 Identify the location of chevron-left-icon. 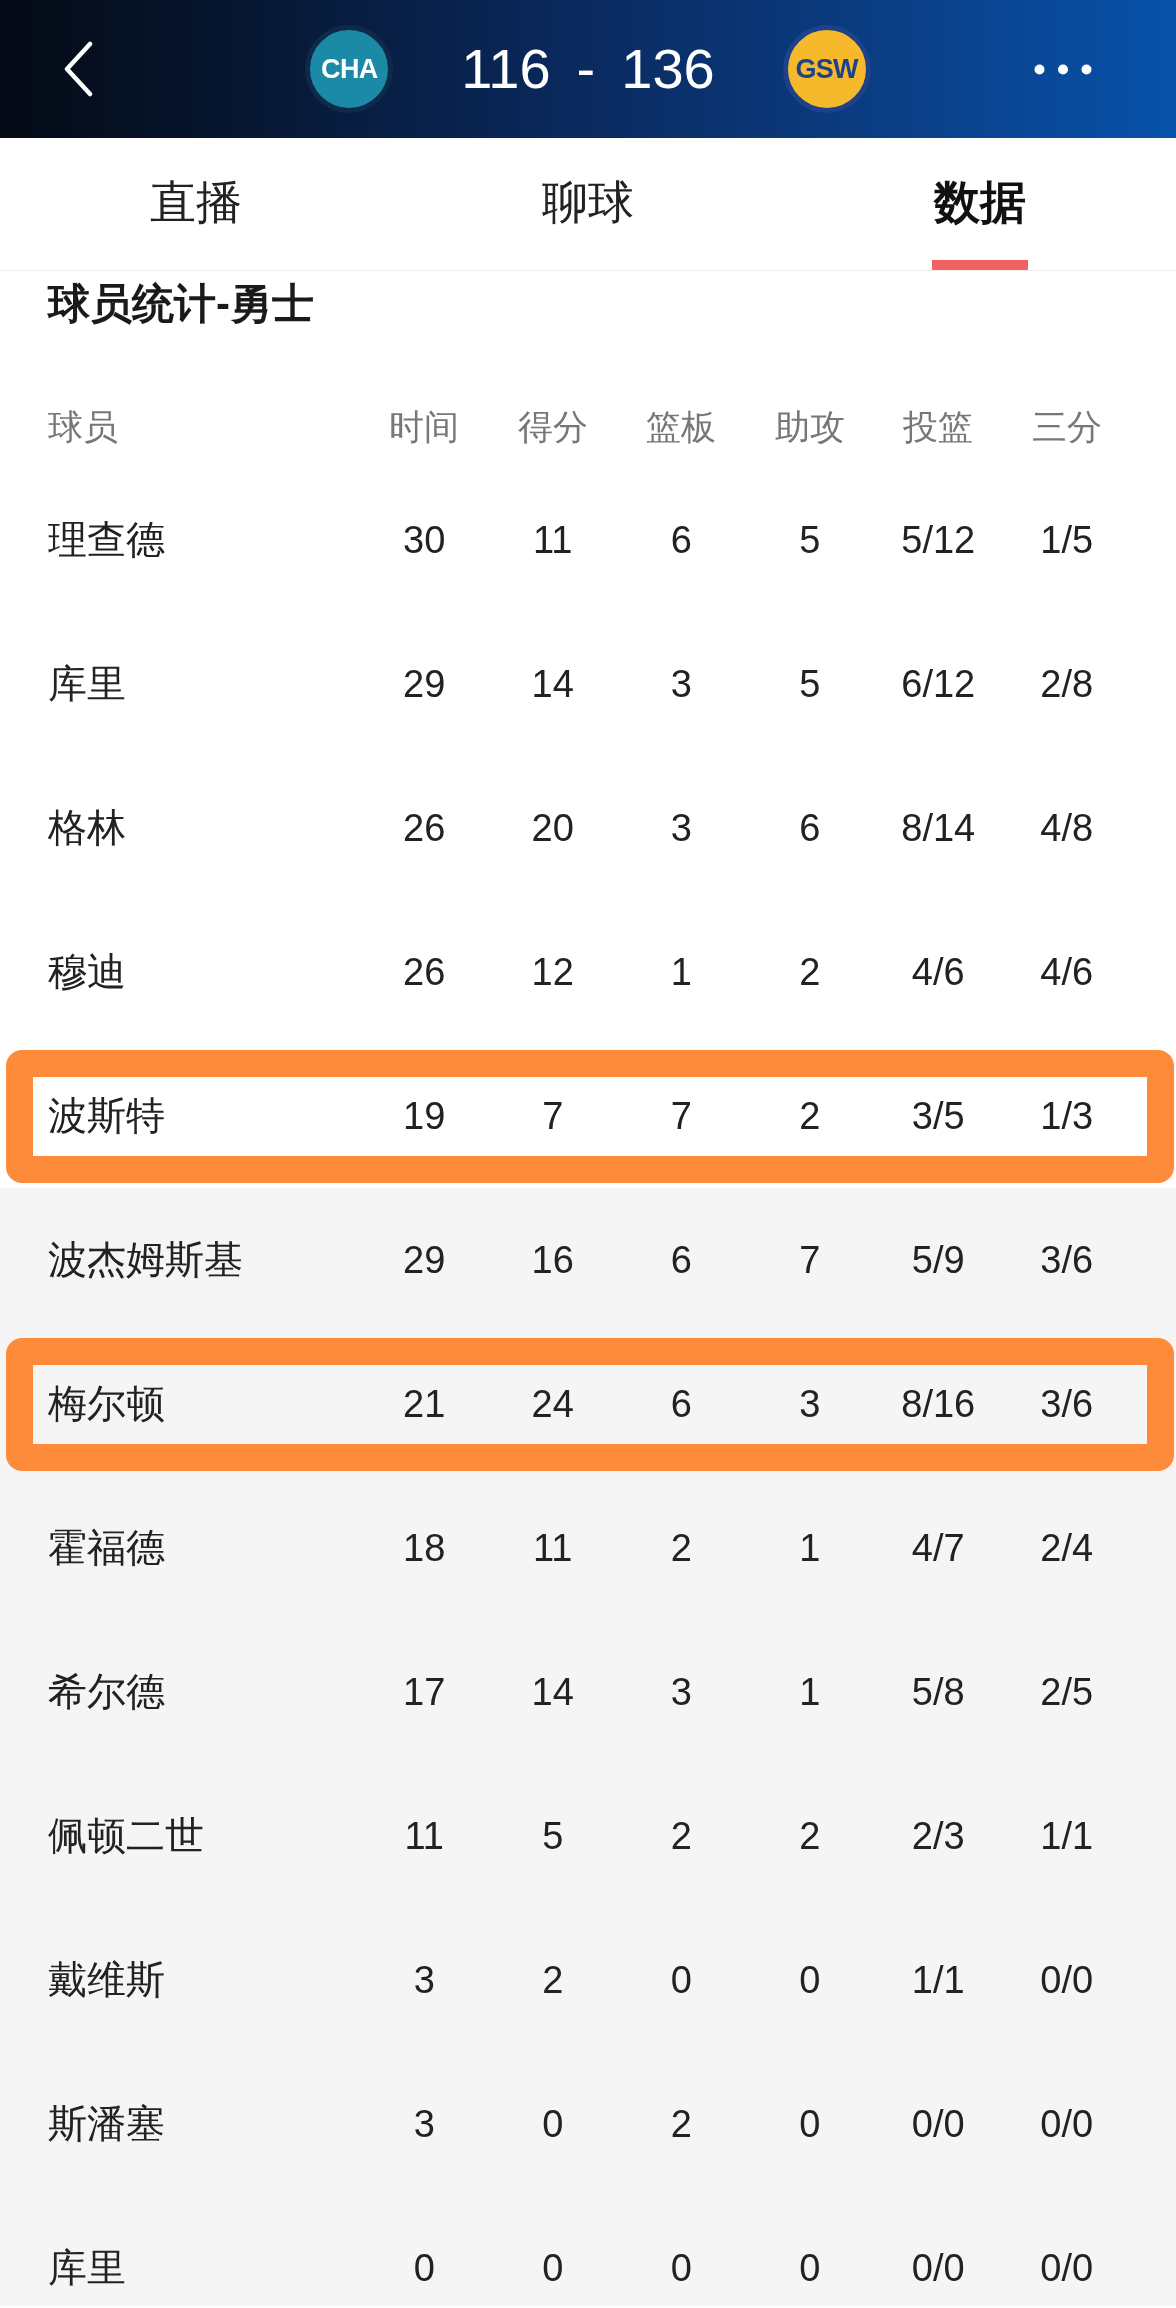
(78, 69).